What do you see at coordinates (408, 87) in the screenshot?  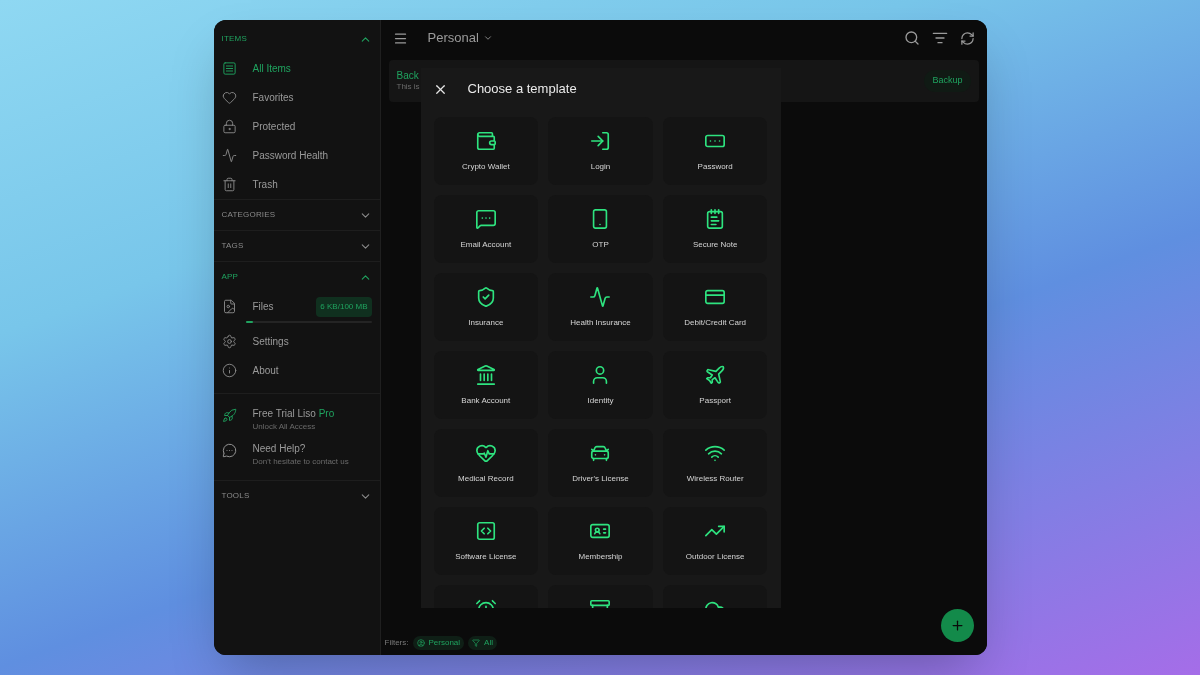 I see `banner-text: This is` at bounding box center [408, 87].